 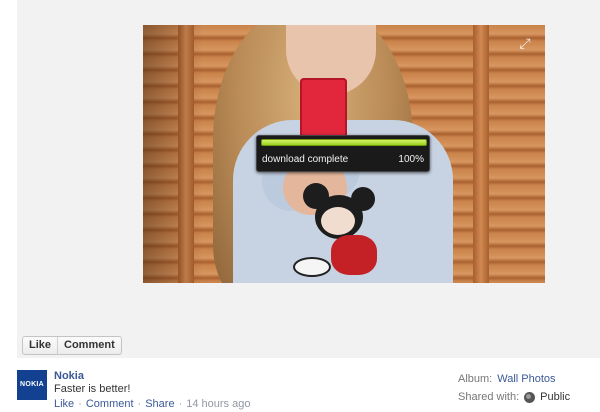 I want to click on post-meta: Like · Comment · Share · 14 hours ago, so click(x=152, y=404).